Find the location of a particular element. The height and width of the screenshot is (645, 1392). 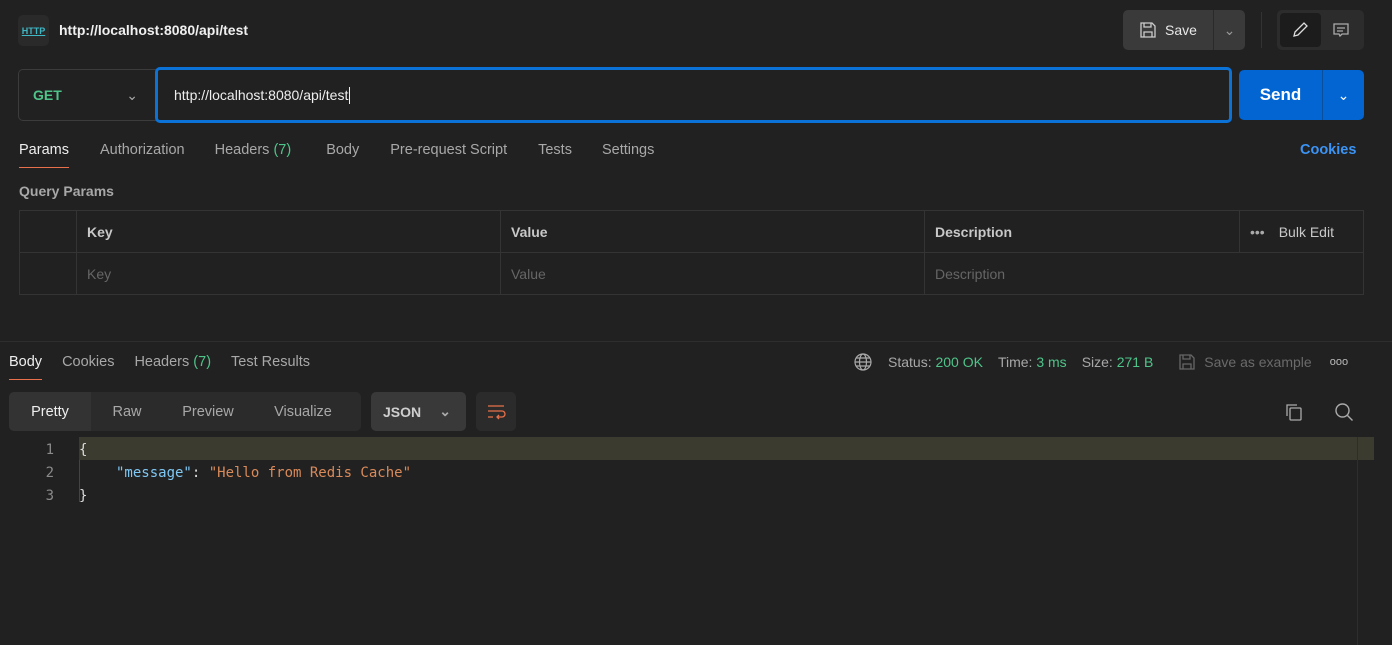

bulk-edit-cell: ••• Bulk Edit is located at coordinates (1301, 231).